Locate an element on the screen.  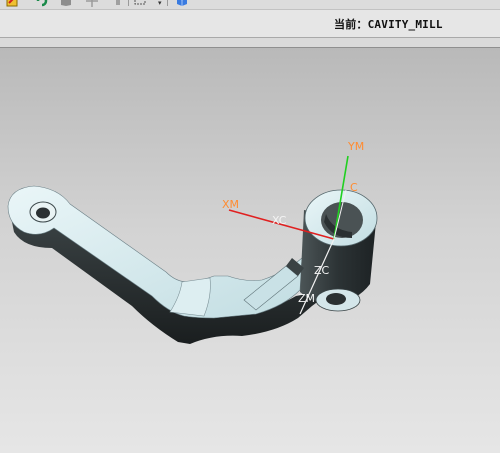
move-icon is located at coordinates (92, 3).